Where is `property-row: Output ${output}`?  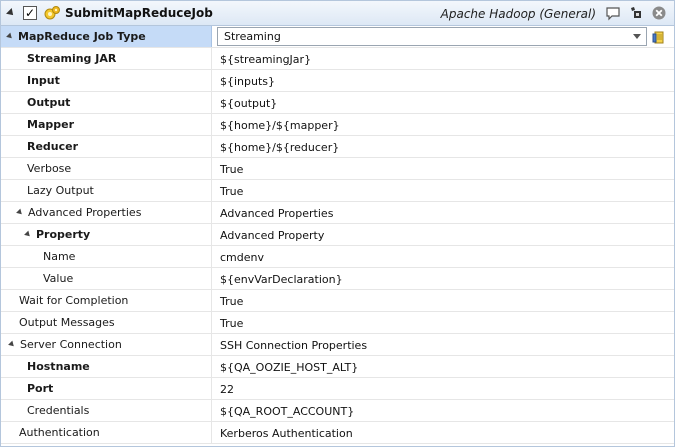 property-row: Output ${output} is located at coordinates (337, 103).